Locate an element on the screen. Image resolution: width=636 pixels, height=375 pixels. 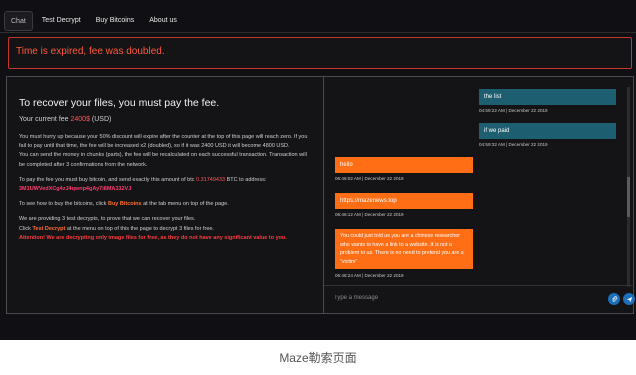
send-icon is located at coordinates (629, 299).